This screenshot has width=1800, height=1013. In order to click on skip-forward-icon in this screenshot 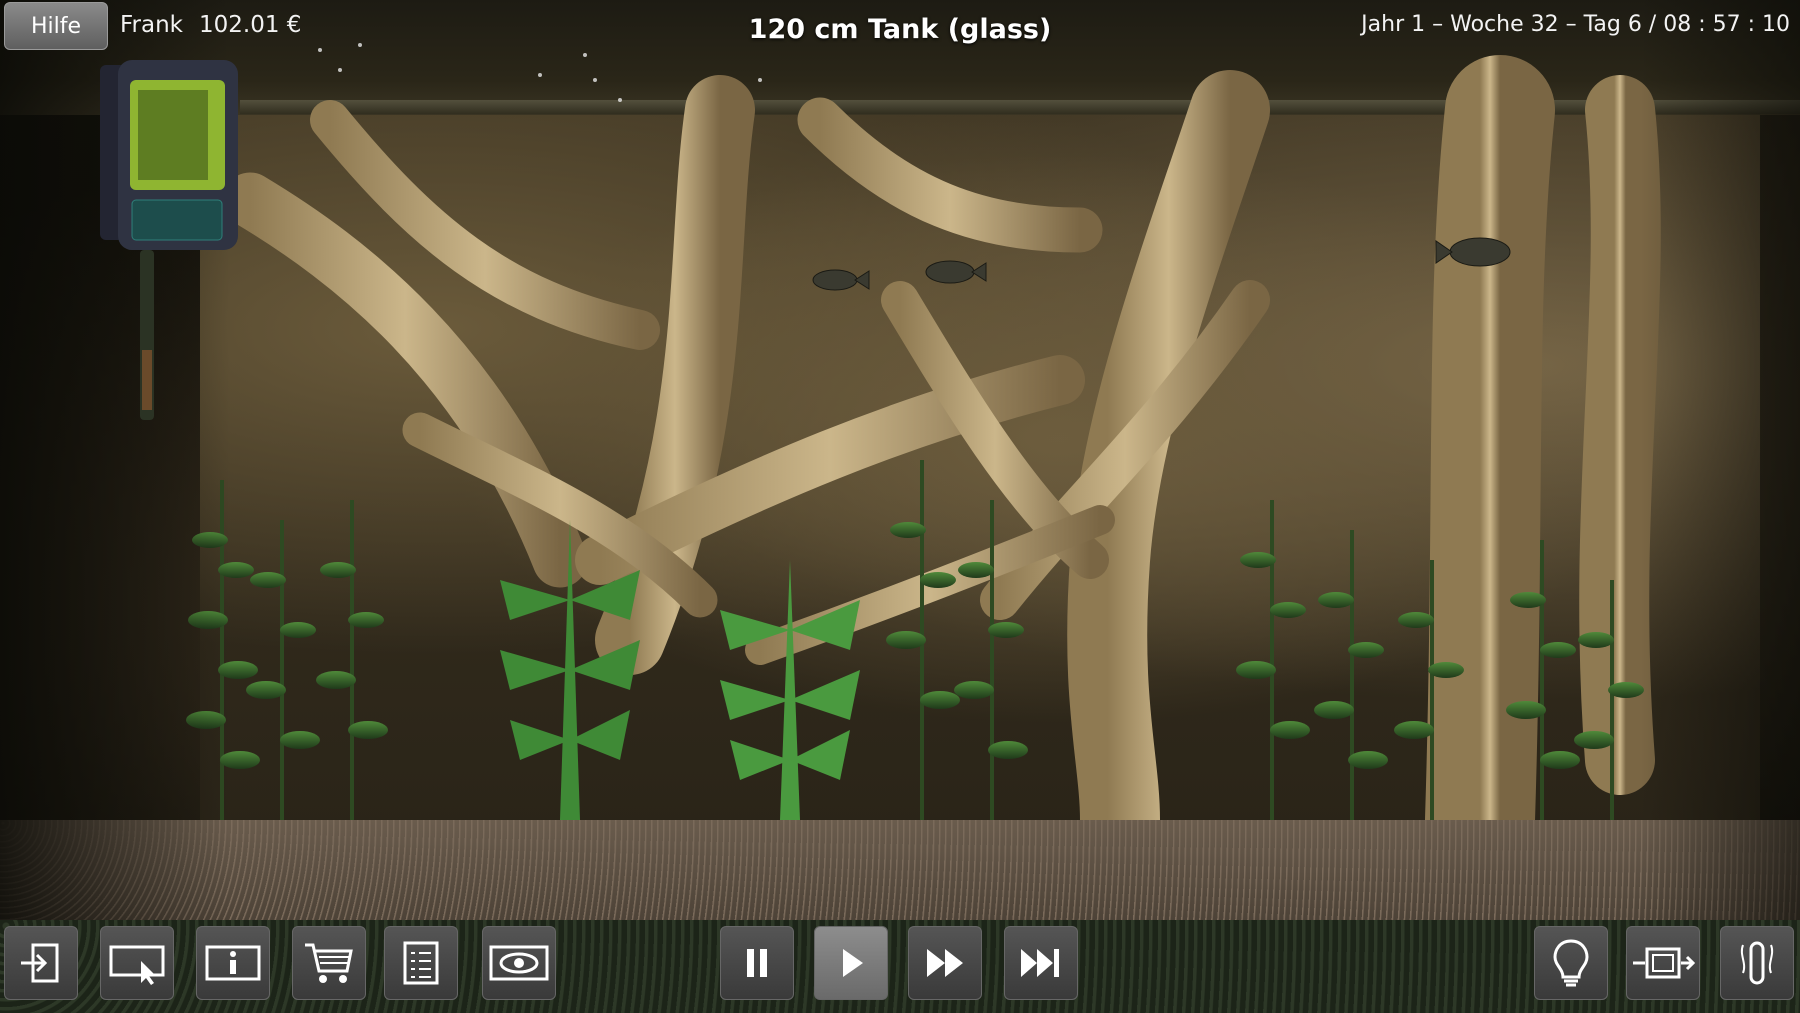, I will do `click(1040, 963)`.